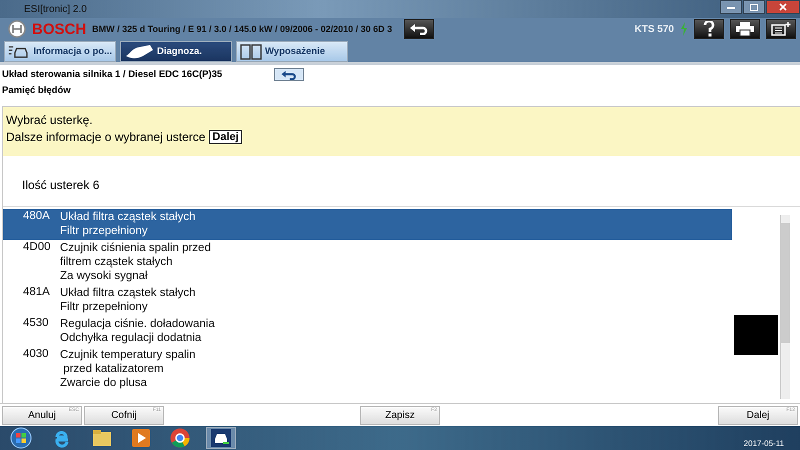 The image size is (800, 450). I want to click on help-icon, so click(709, 29).